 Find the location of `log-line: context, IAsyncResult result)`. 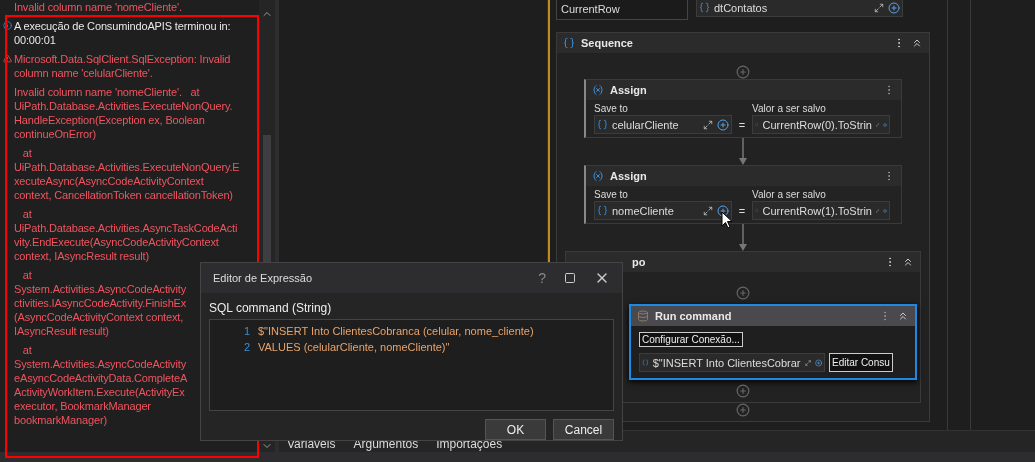

log-line: context, IAsyncResult result) is located at coordinates (82, 256).